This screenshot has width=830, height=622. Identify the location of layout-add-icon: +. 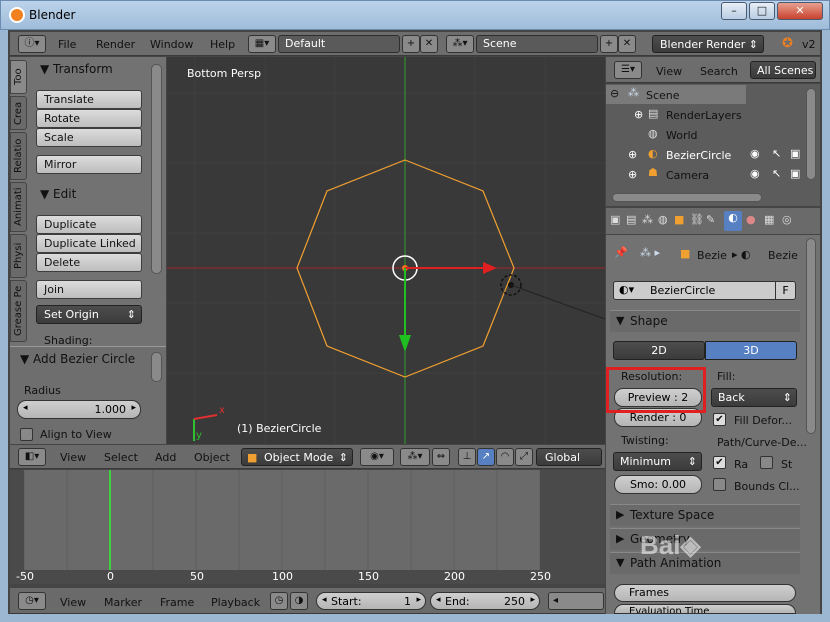
(411, 44).